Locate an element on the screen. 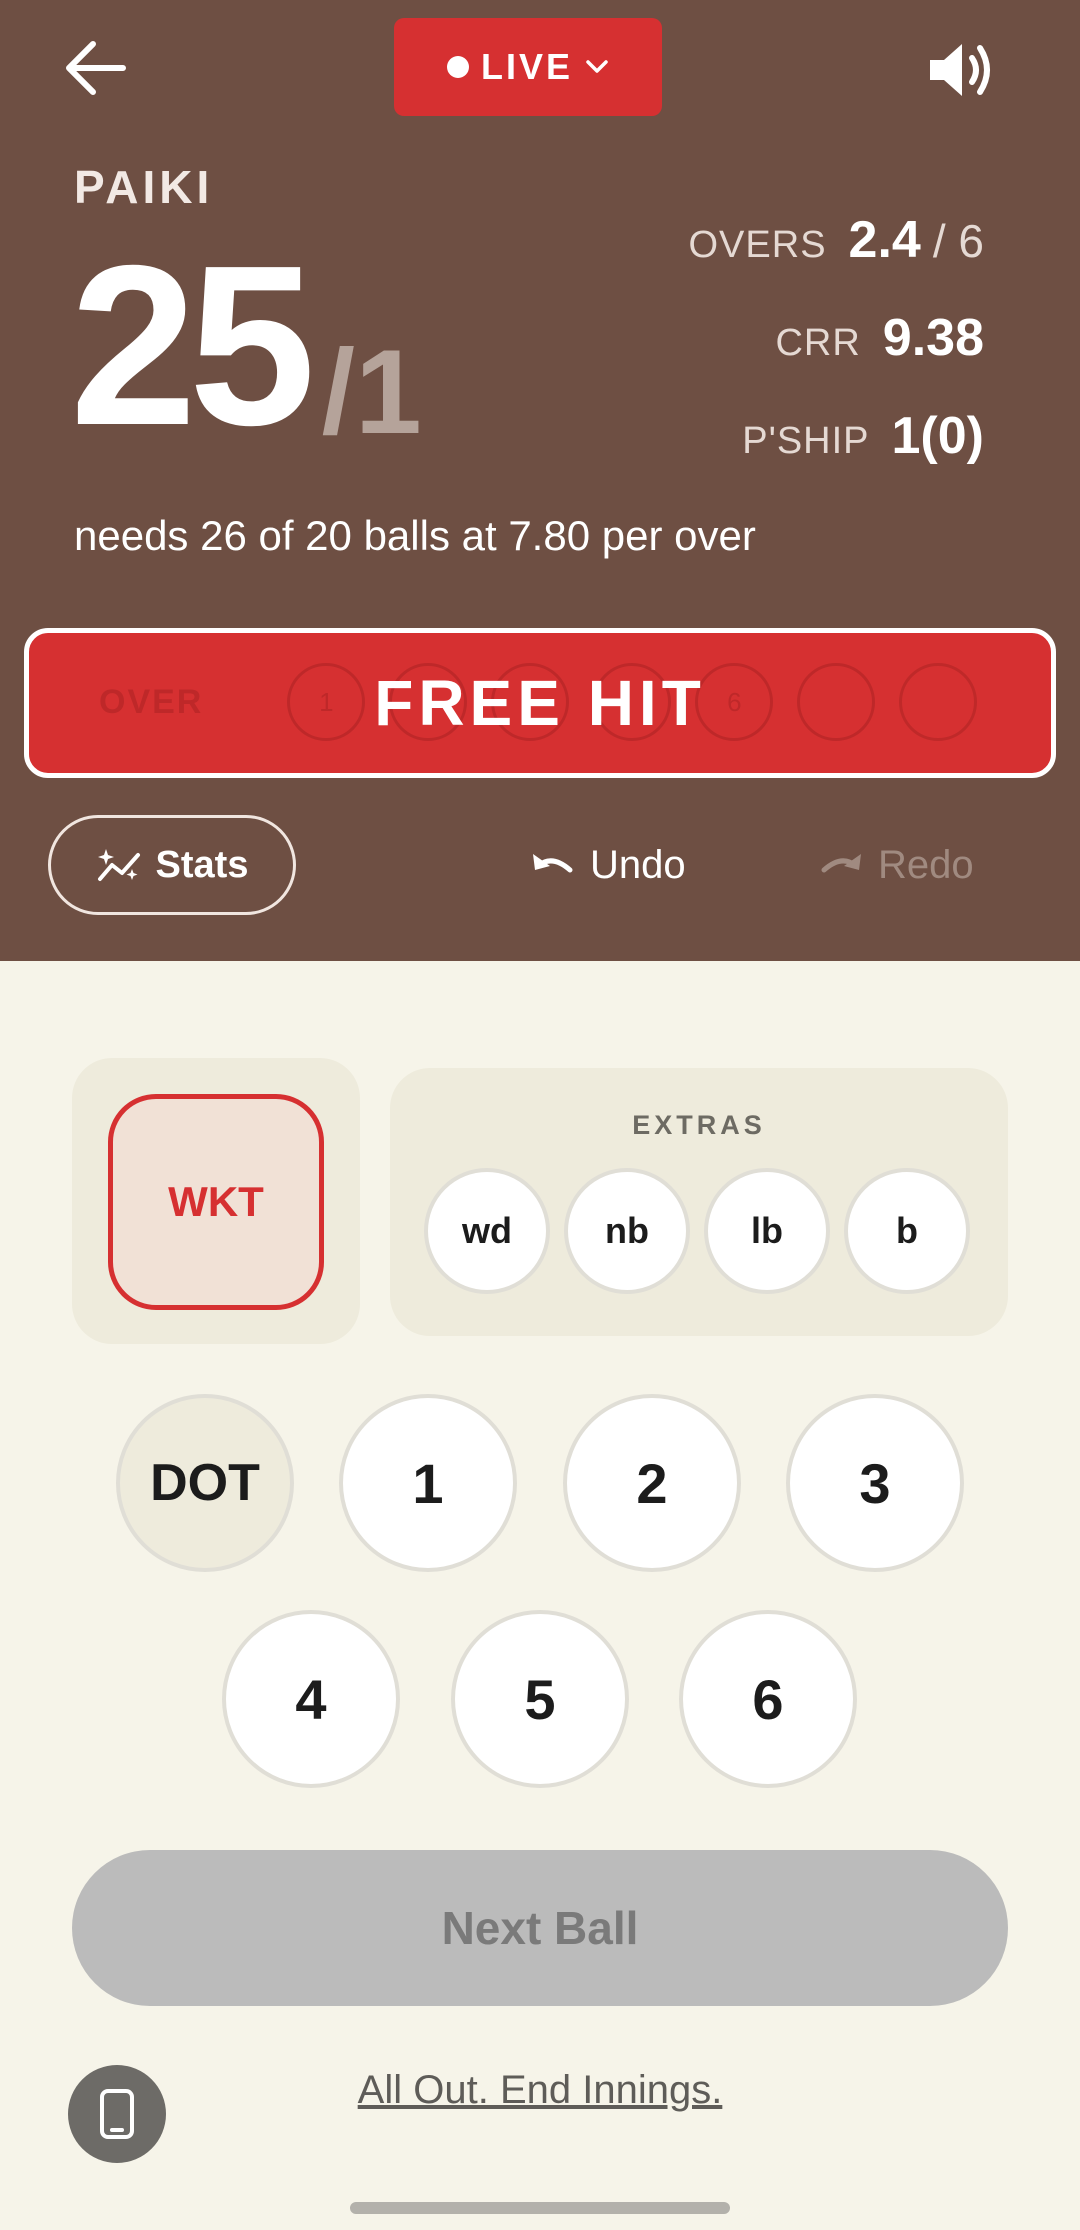  dot-ball-button: DOT is located at coordinates (205, 1483).